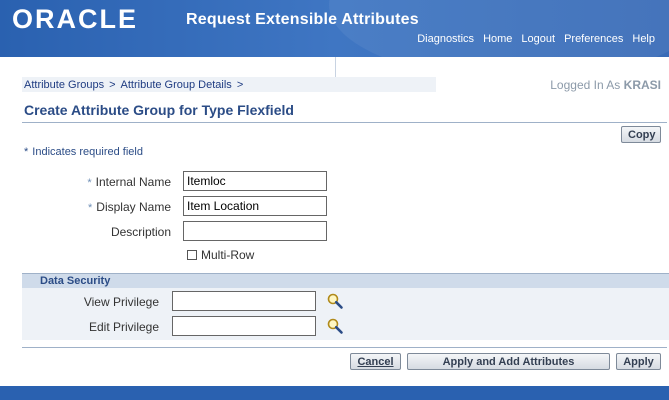 The width and height of the screenshot is (669, 400). What do you see at coordinates (638, 361) in the screenshot?
I see `apply-button: Apply` at bounding box center [638, 361].